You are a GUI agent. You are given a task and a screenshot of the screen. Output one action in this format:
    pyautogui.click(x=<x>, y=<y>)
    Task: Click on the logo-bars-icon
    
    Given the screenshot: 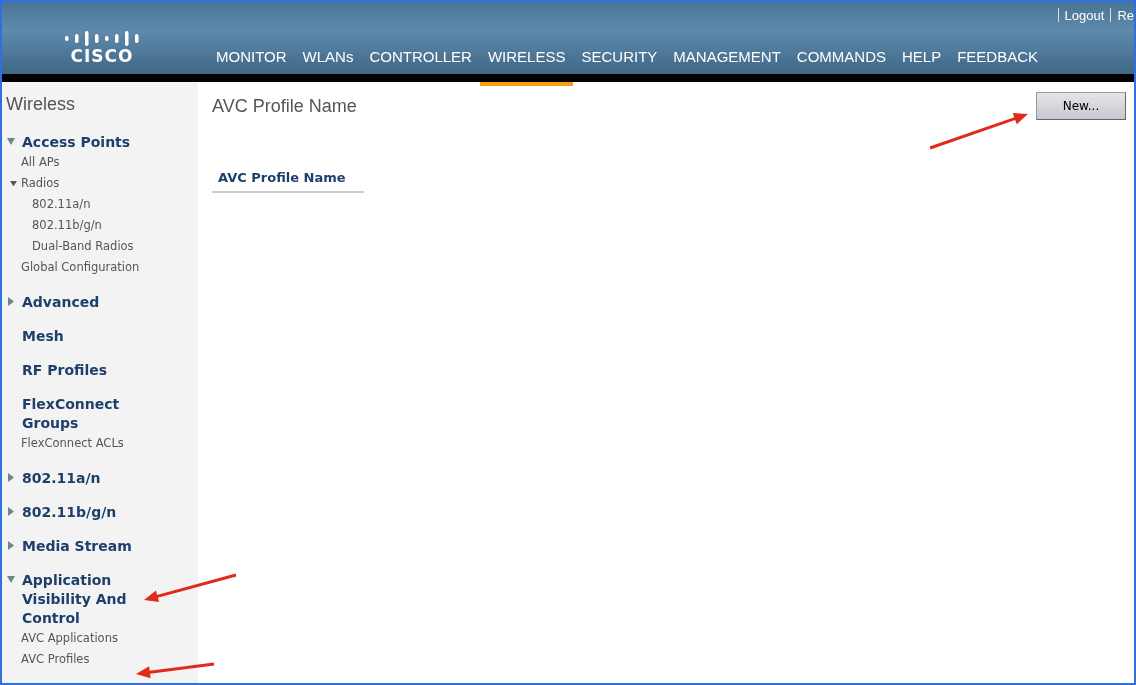 What is the action you would take?
    pyautogui.click(x=102, y=37)
    